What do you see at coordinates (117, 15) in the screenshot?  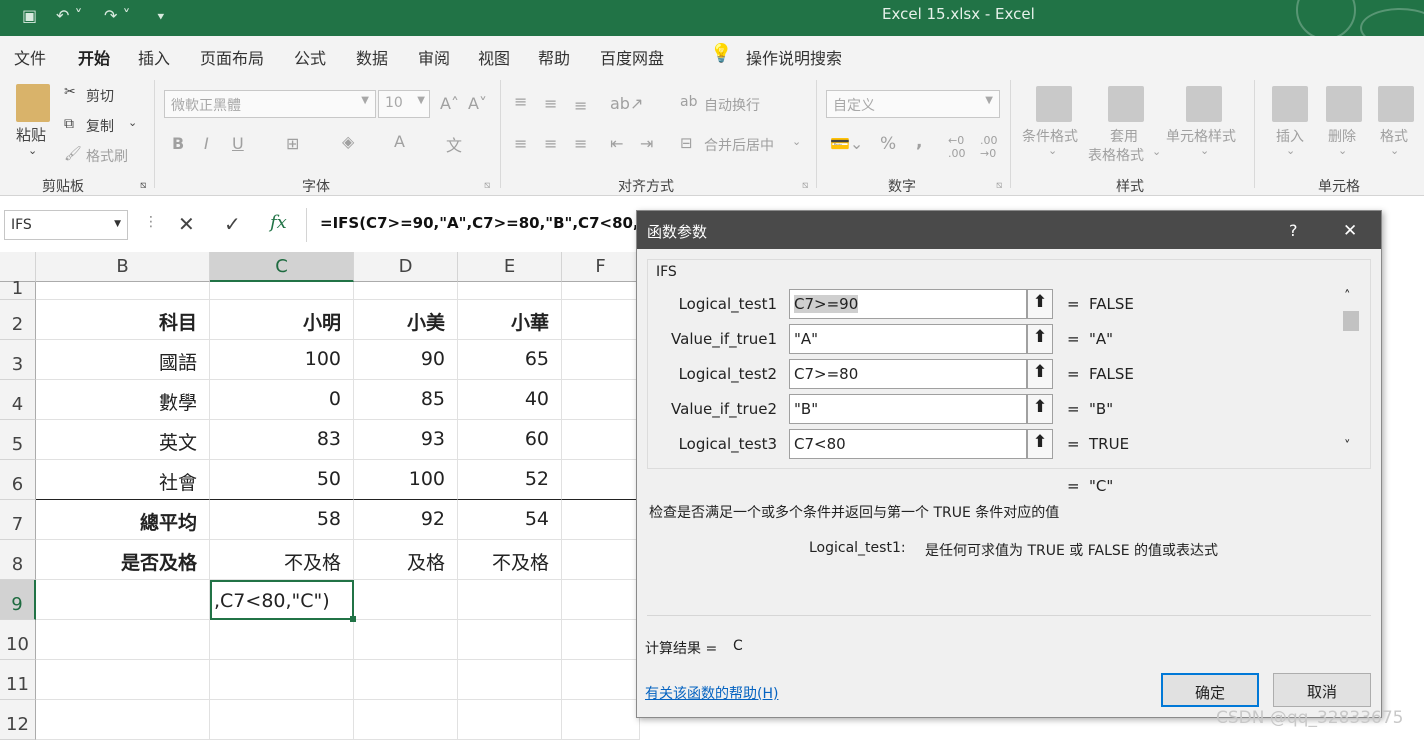 I see `redo-icon: ↷ ˅` at bounding box center [117, 15].